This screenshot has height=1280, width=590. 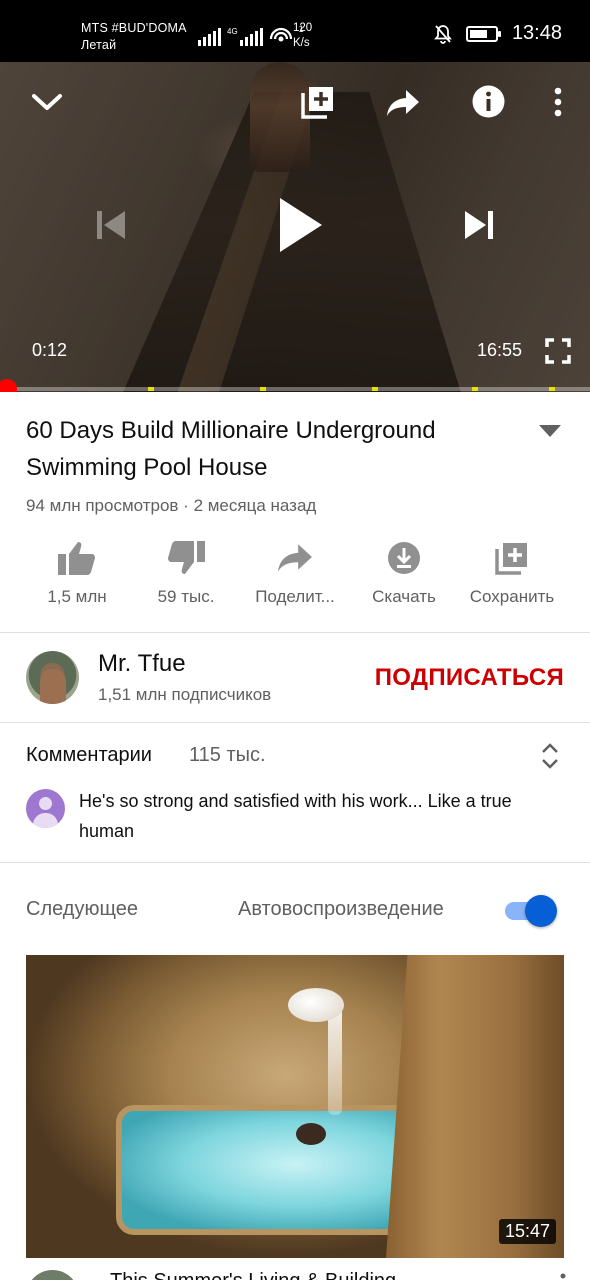 I want to click on channel-avatar, so click(x=52, y=677).